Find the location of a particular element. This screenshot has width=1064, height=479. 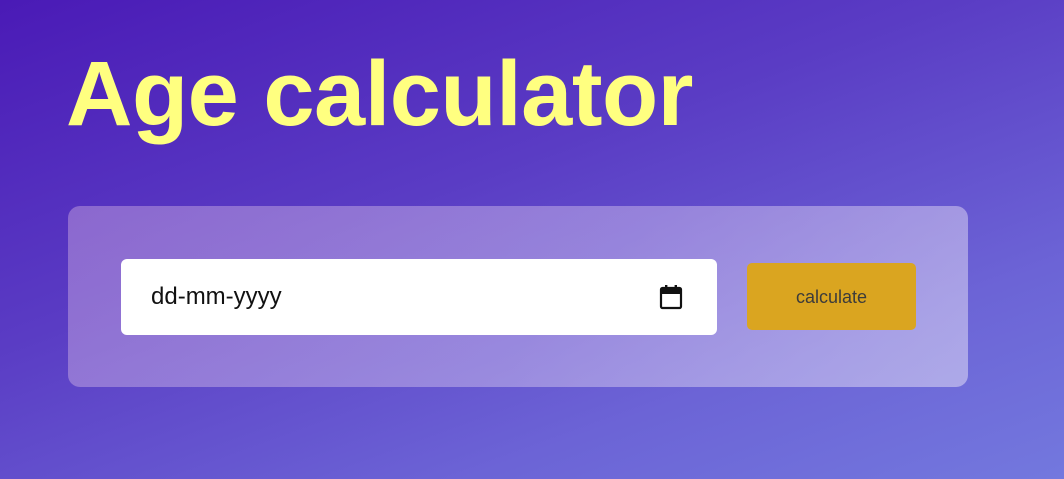

date-input-placeholder: dd-mm-yyyy is located at coordinates (216, 296).